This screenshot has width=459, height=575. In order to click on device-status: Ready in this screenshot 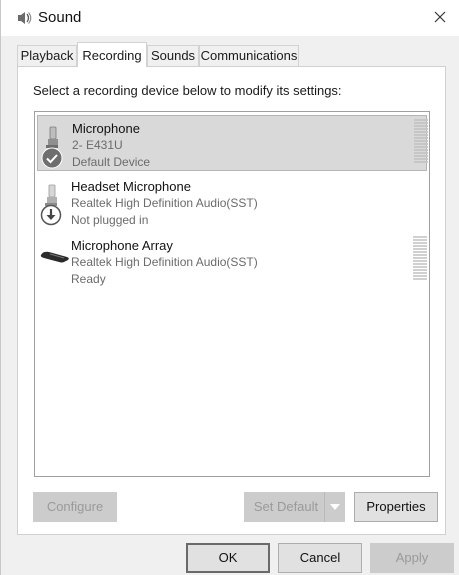, I will do `click(88, 279)`.